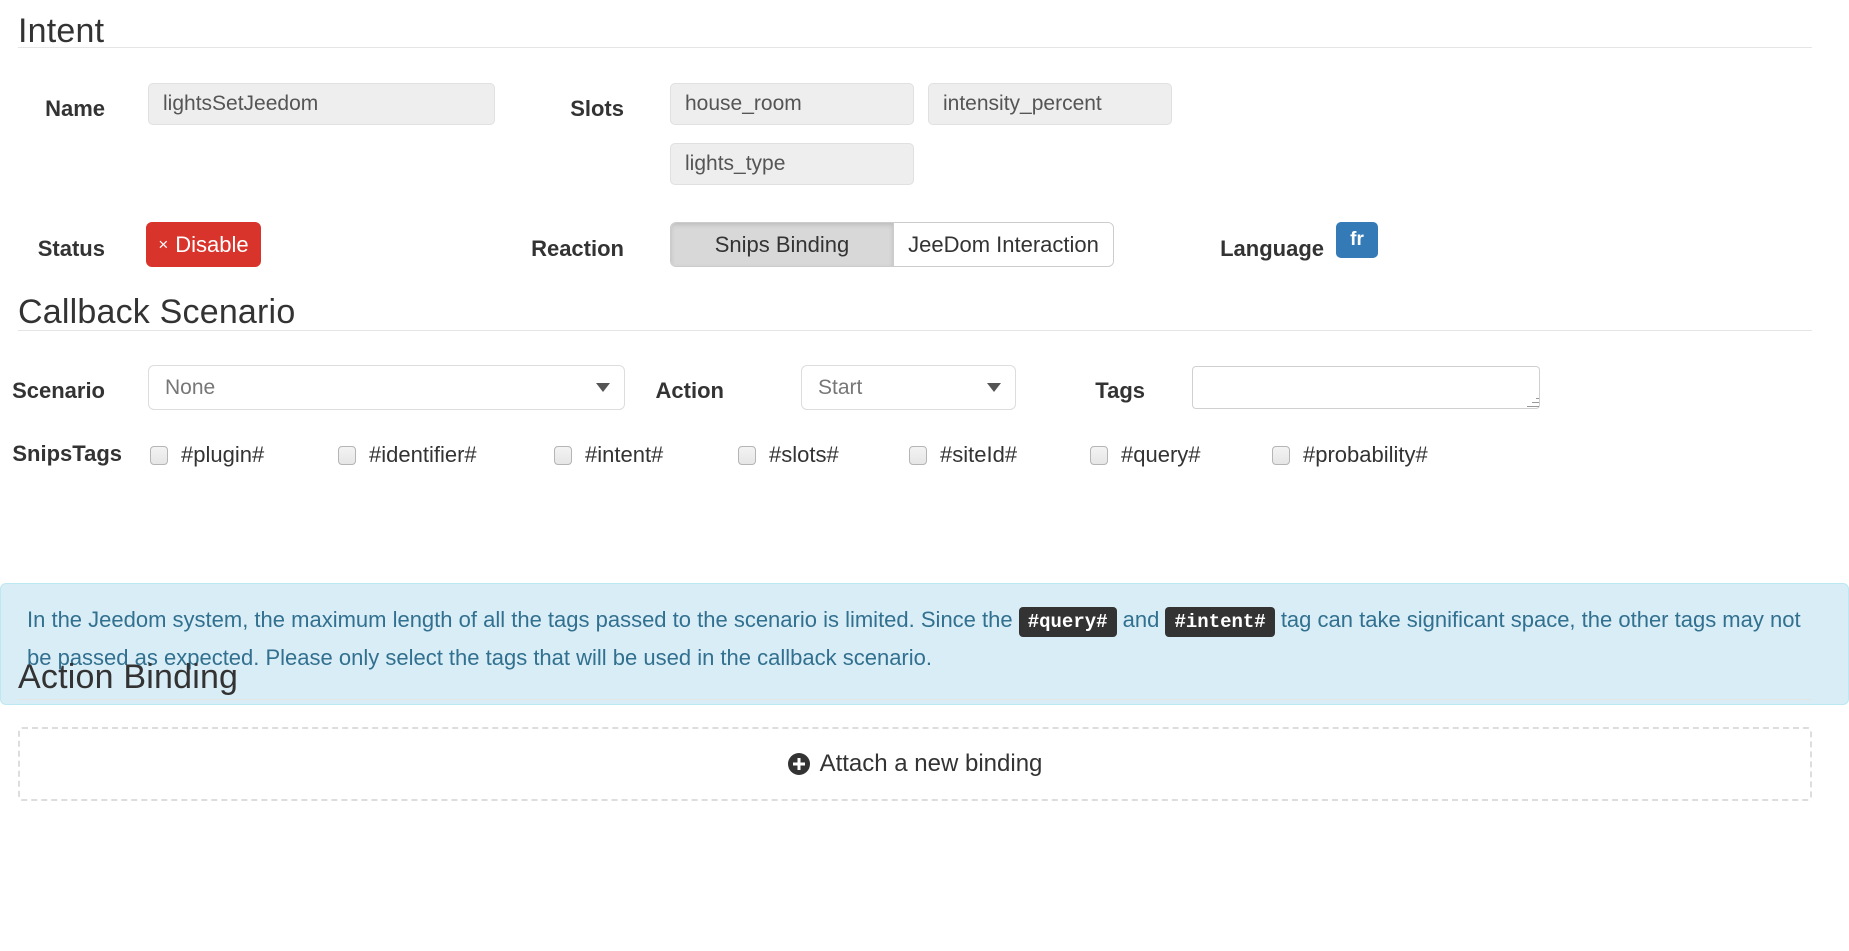 The image size is (1849, 951). I want to click on plus-circle-icon, so click(798, 764).